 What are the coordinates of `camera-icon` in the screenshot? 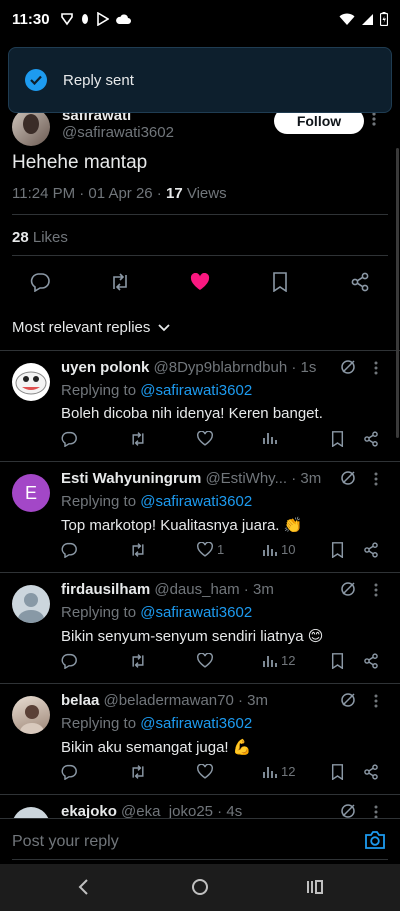 It's located at (375, 840).